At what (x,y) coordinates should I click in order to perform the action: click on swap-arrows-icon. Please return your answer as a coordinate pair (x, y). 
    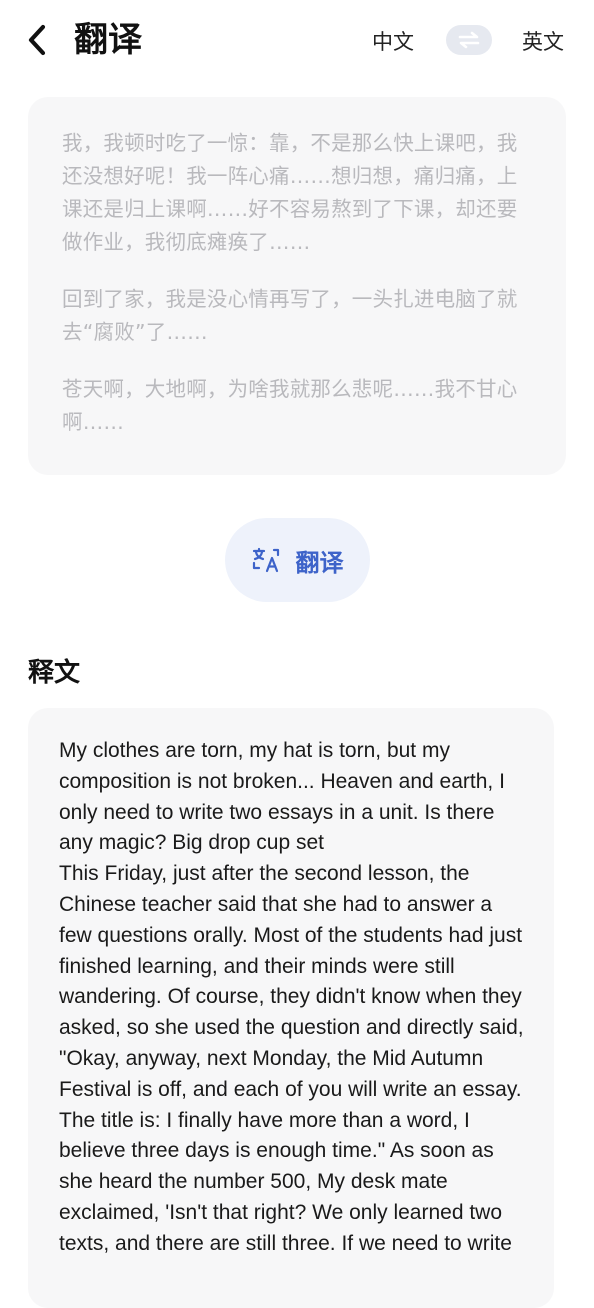
    Looking at the image, I should click on (469, 40).